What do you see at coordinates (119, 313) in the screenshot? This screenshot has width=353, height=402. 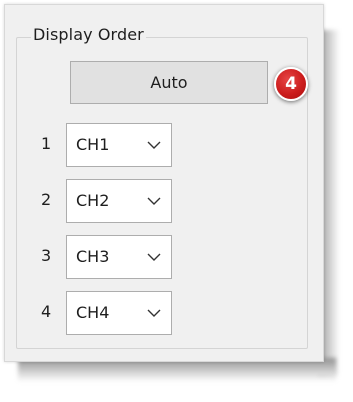 I see `channel-select-4: CH4` at bounding box center [119, 313].